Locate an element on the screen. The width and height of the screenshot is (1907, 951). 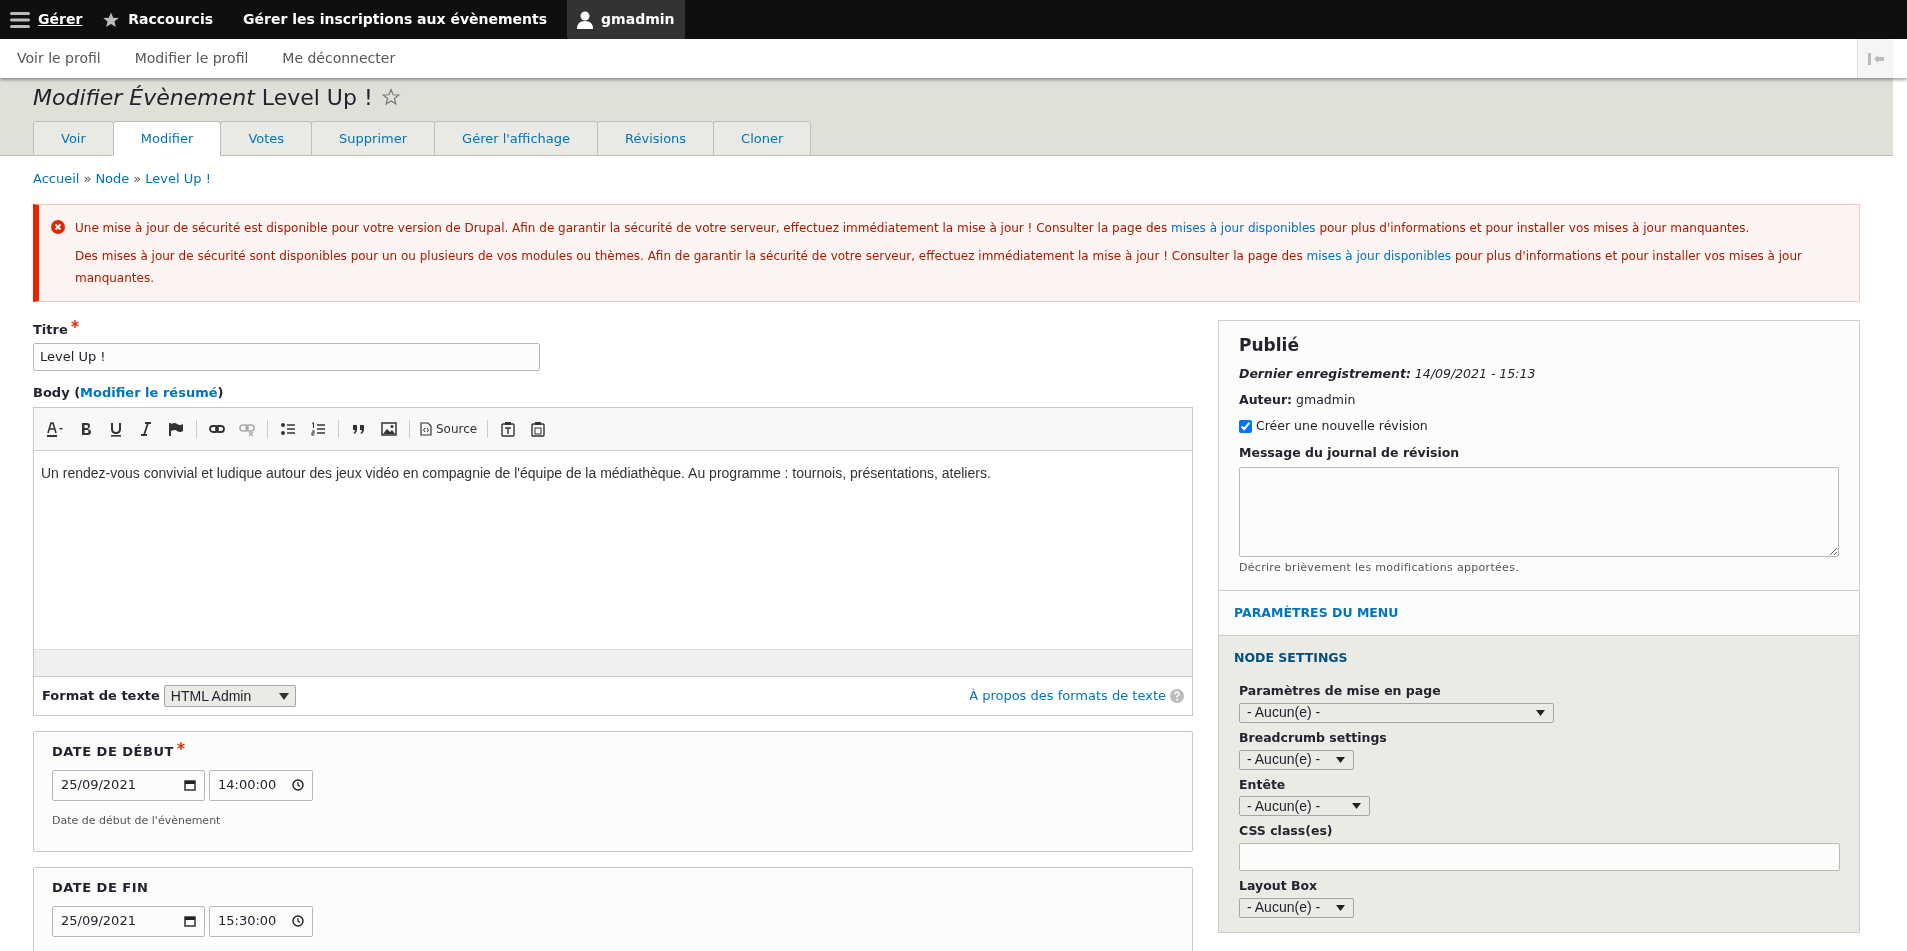
time-field: 15:30:00 is located at coordinates (261, 921).